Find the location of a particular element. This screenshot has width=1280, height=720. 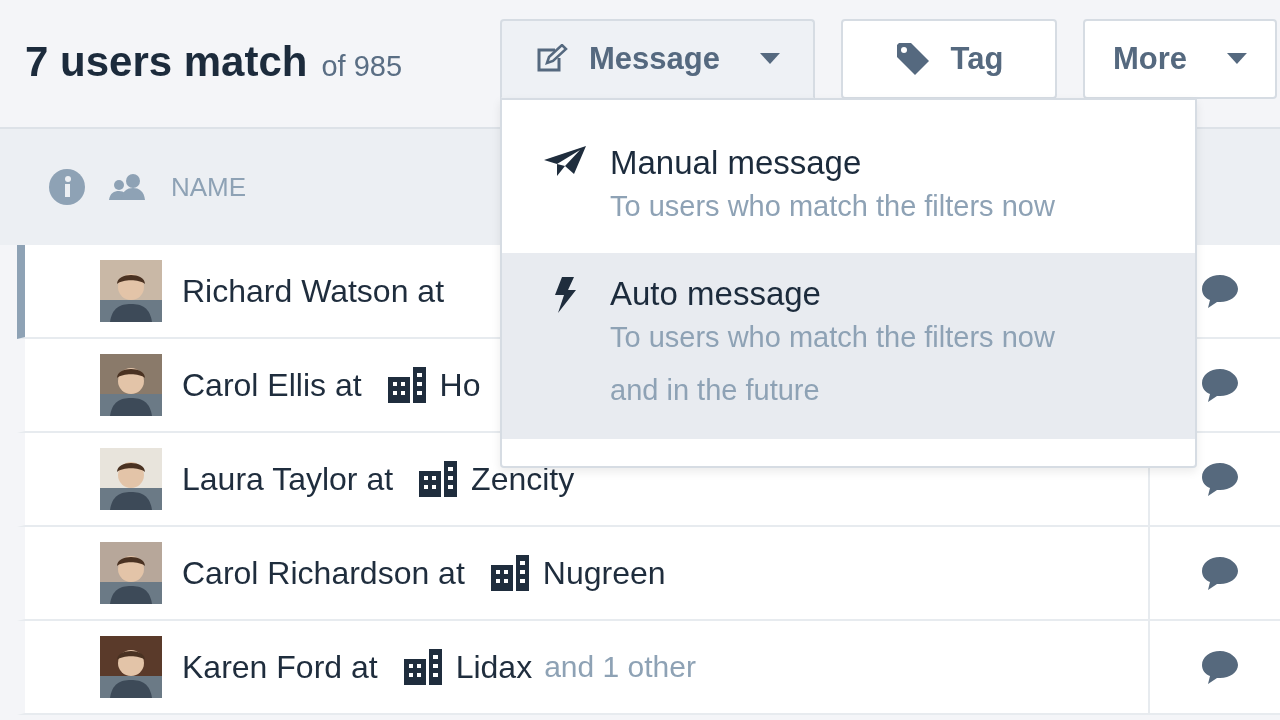

menu-item-description: To users who match the filters now and in the future is located at coordinates (833, 364).